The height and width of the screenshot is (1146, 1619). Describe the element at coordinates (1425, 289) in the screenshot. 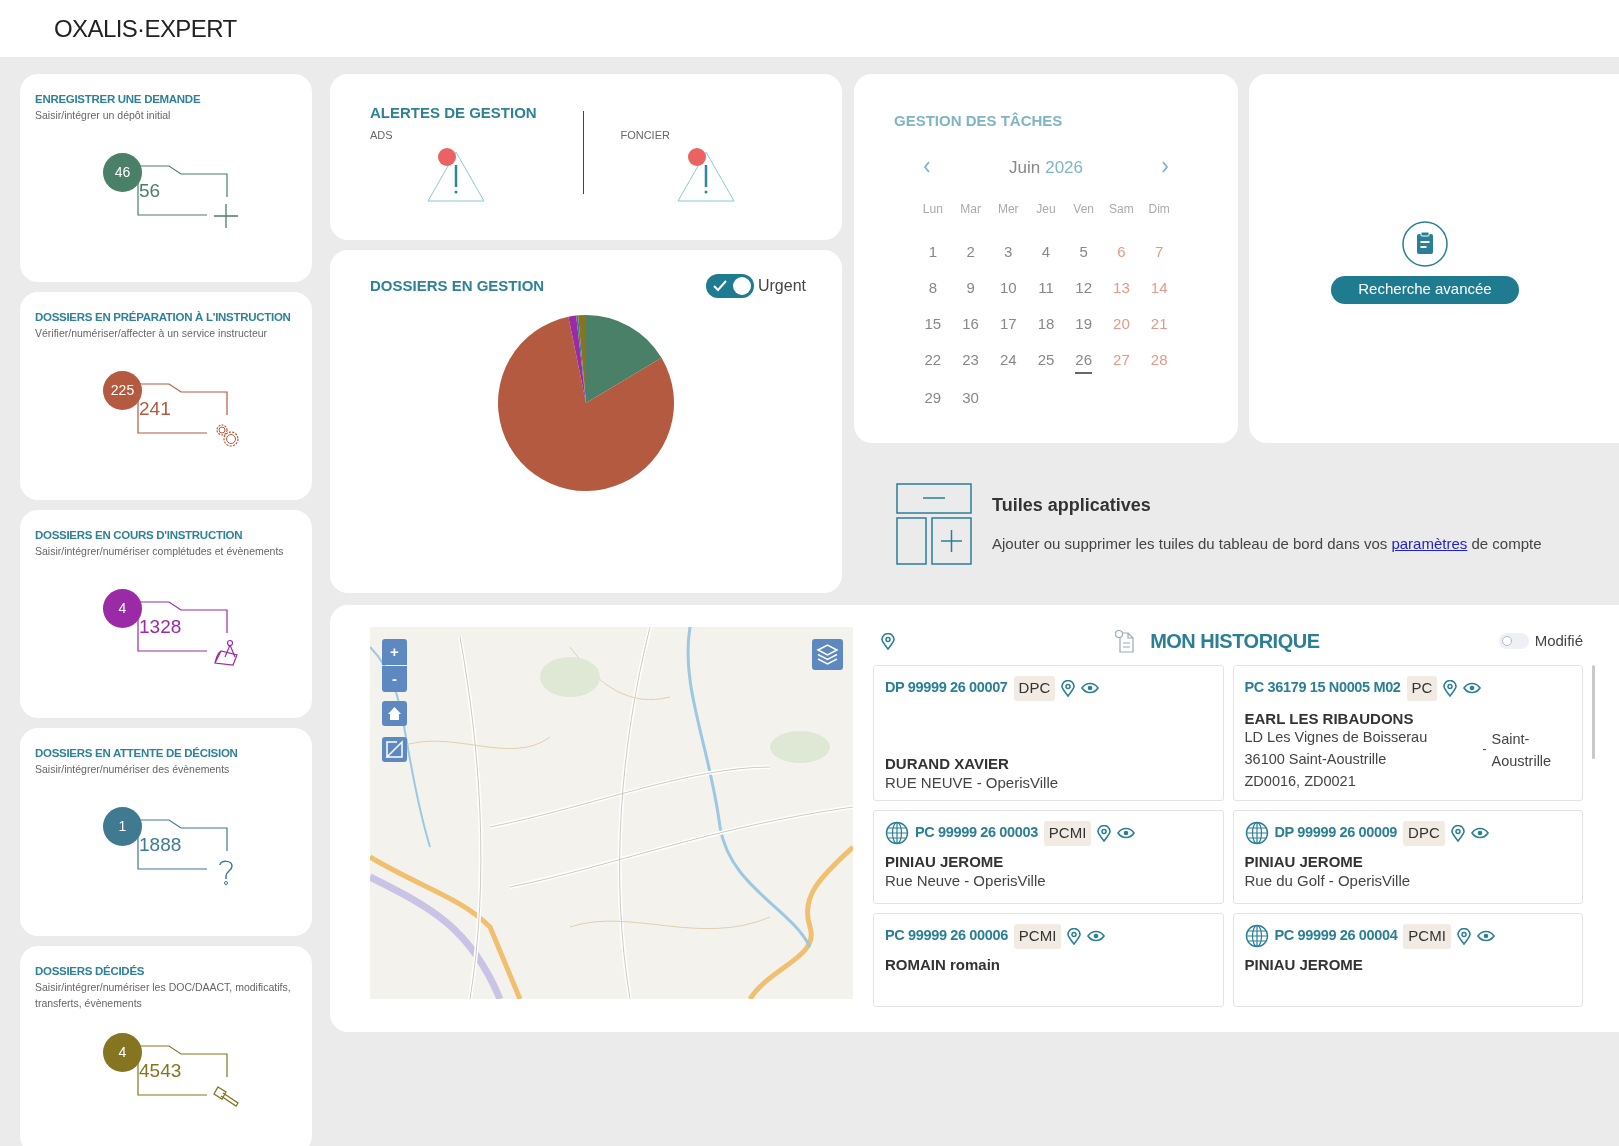

I see `advanced-search-button: Recherche avancée` at that location.